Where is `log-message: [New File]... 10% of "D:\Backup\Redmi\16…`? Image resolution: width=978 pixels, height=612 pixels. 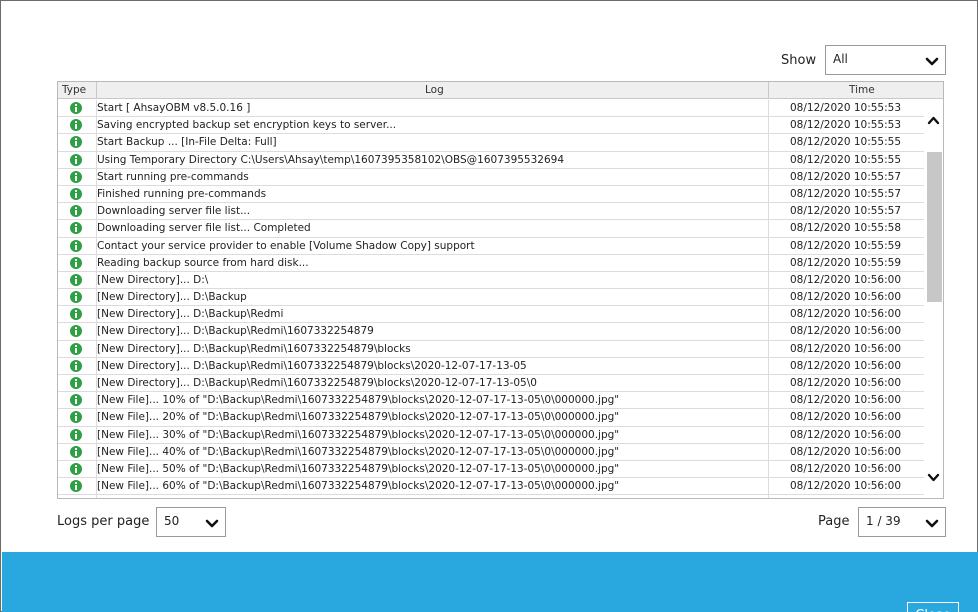
log-message: [New File]... 10% of "D:\Backup\Redmi\16… is located at coordinates (358, 400).